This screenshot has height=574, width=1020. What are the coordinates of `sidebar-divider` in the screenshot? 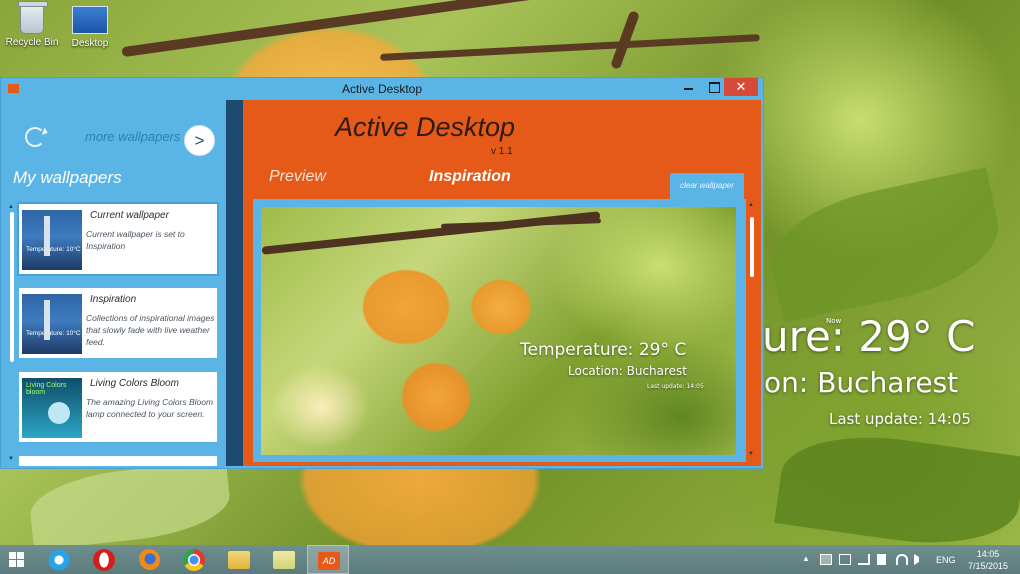 It's located at (234, 283).